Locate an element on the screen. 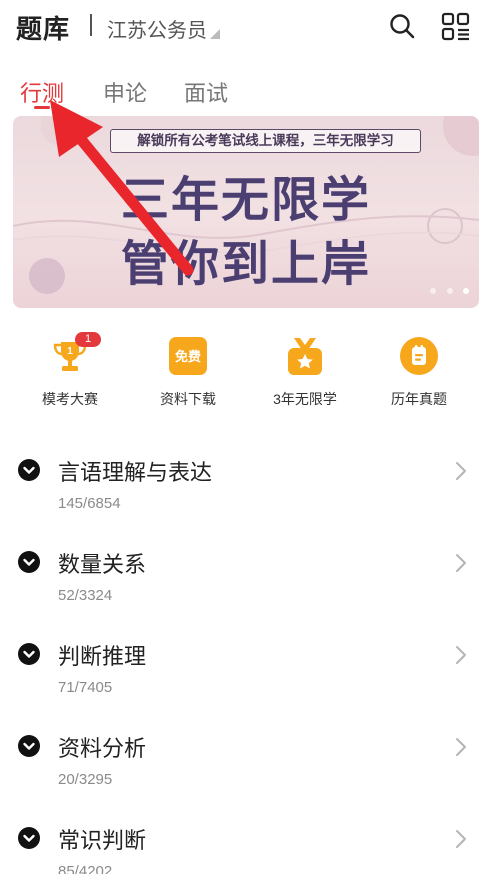 The image size is (492, 874). category-progress: 71/7405 is located at coordinates (85, 687).